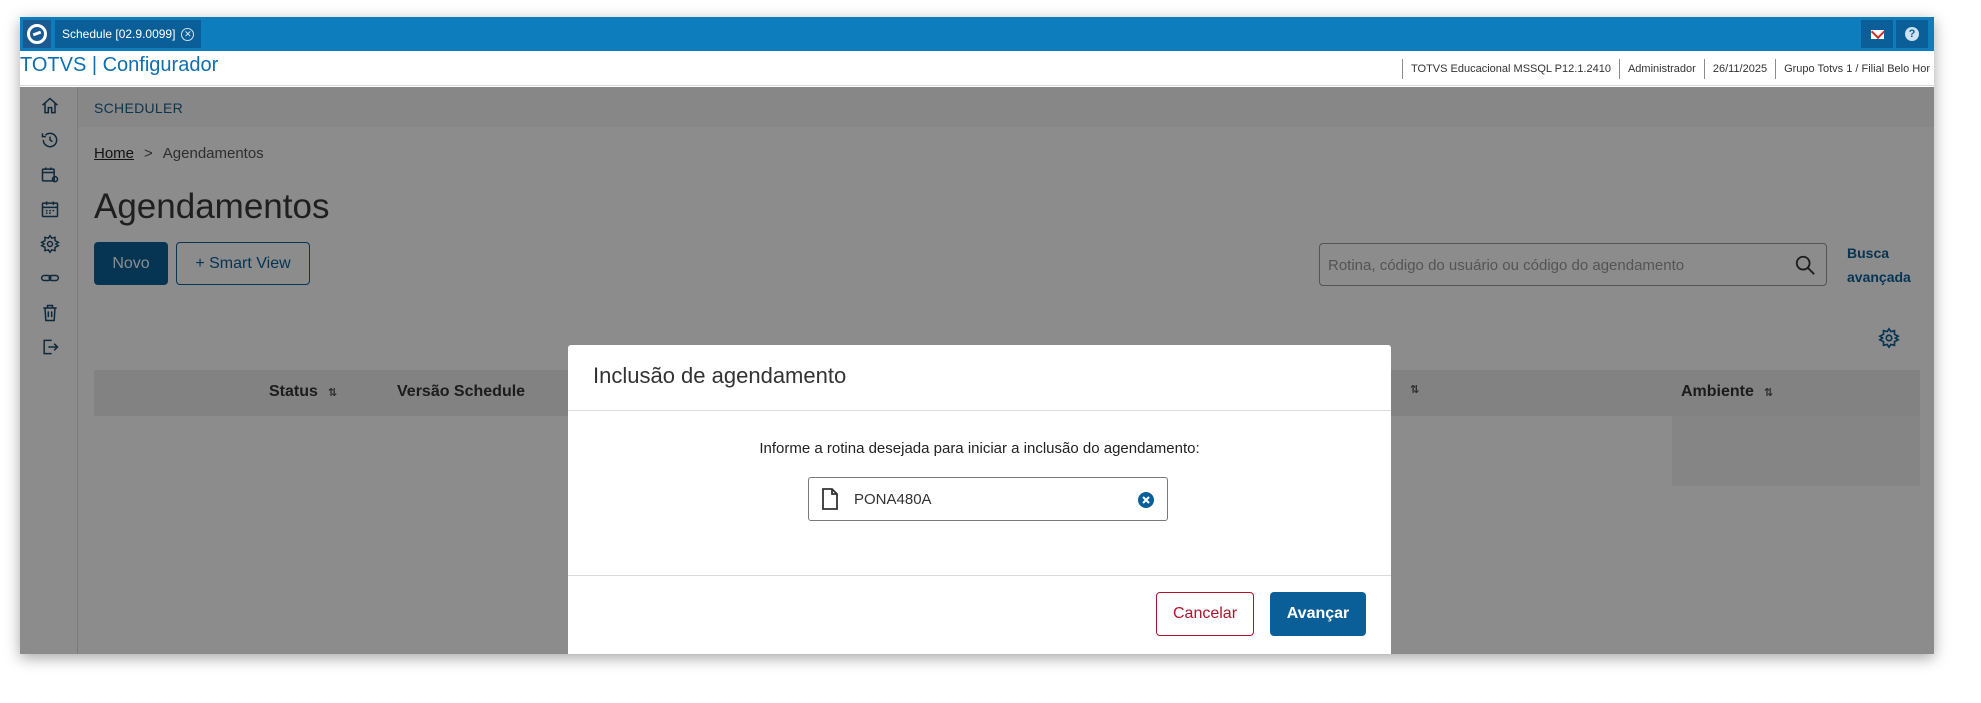 Image resolution: width=1981 pixels, height=703 pixels. I want to click on help-button: ?, so click(1912, 34).